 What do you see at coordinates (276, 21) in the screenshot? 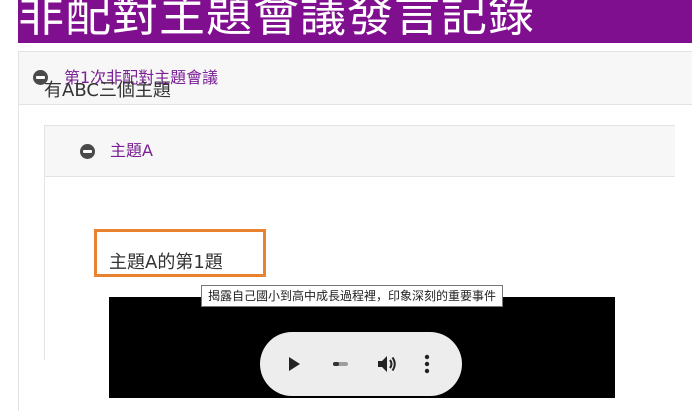
I see `page-title: 非配對主題會議發言記錄` at bounding box center [276, 21].